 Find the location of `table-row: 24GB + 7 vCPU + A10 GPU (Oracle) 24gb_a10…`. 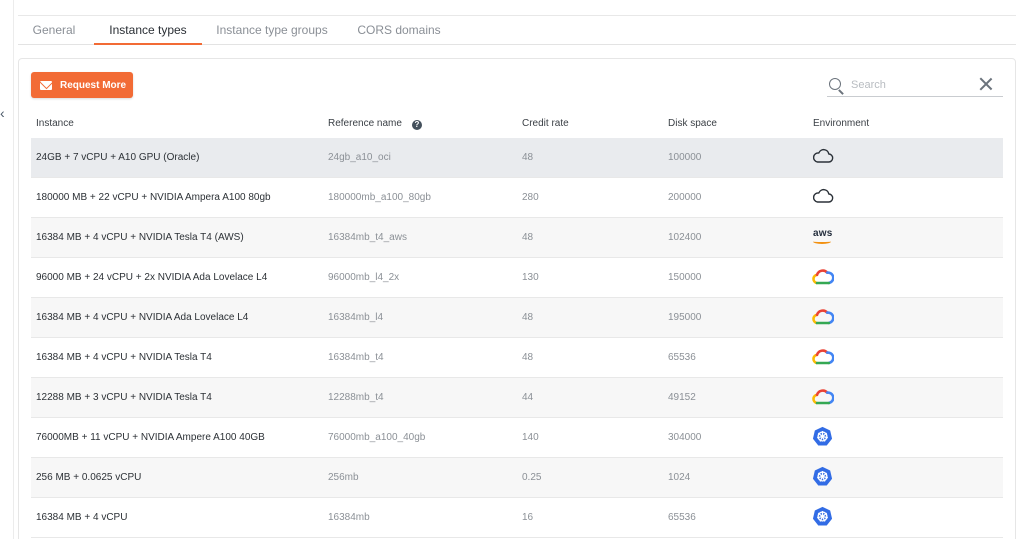

table-row: 24GB + 7 vCPU + A10 GPU (Oracle) 24gb_a10… is located at coordinates (517, 158).